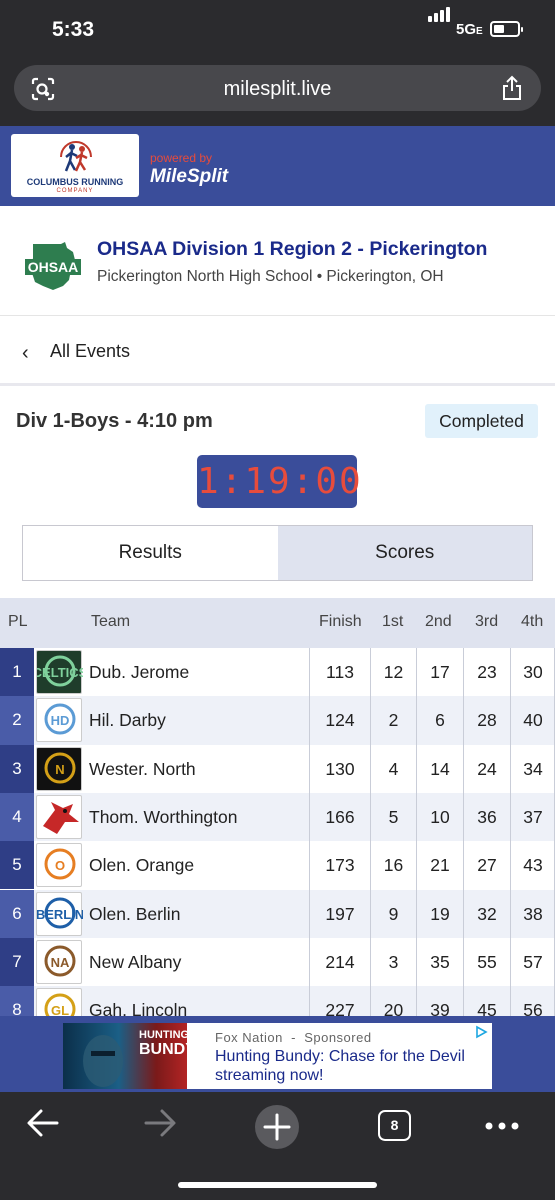  I want to click on runner-r2-place: 6, so click(440, 720).